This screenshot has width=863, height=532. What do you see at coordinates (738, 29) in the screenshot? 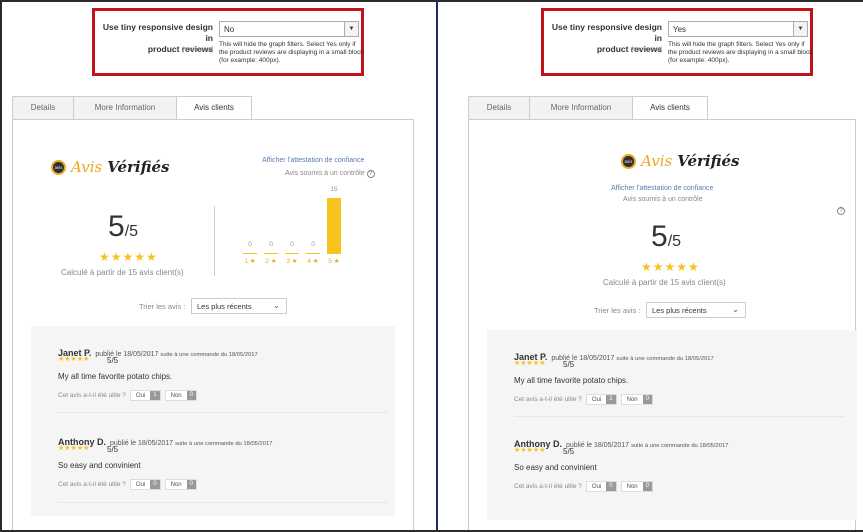
I see `tiny-design-select: Yes ▼` at bounding box center [738, 29].